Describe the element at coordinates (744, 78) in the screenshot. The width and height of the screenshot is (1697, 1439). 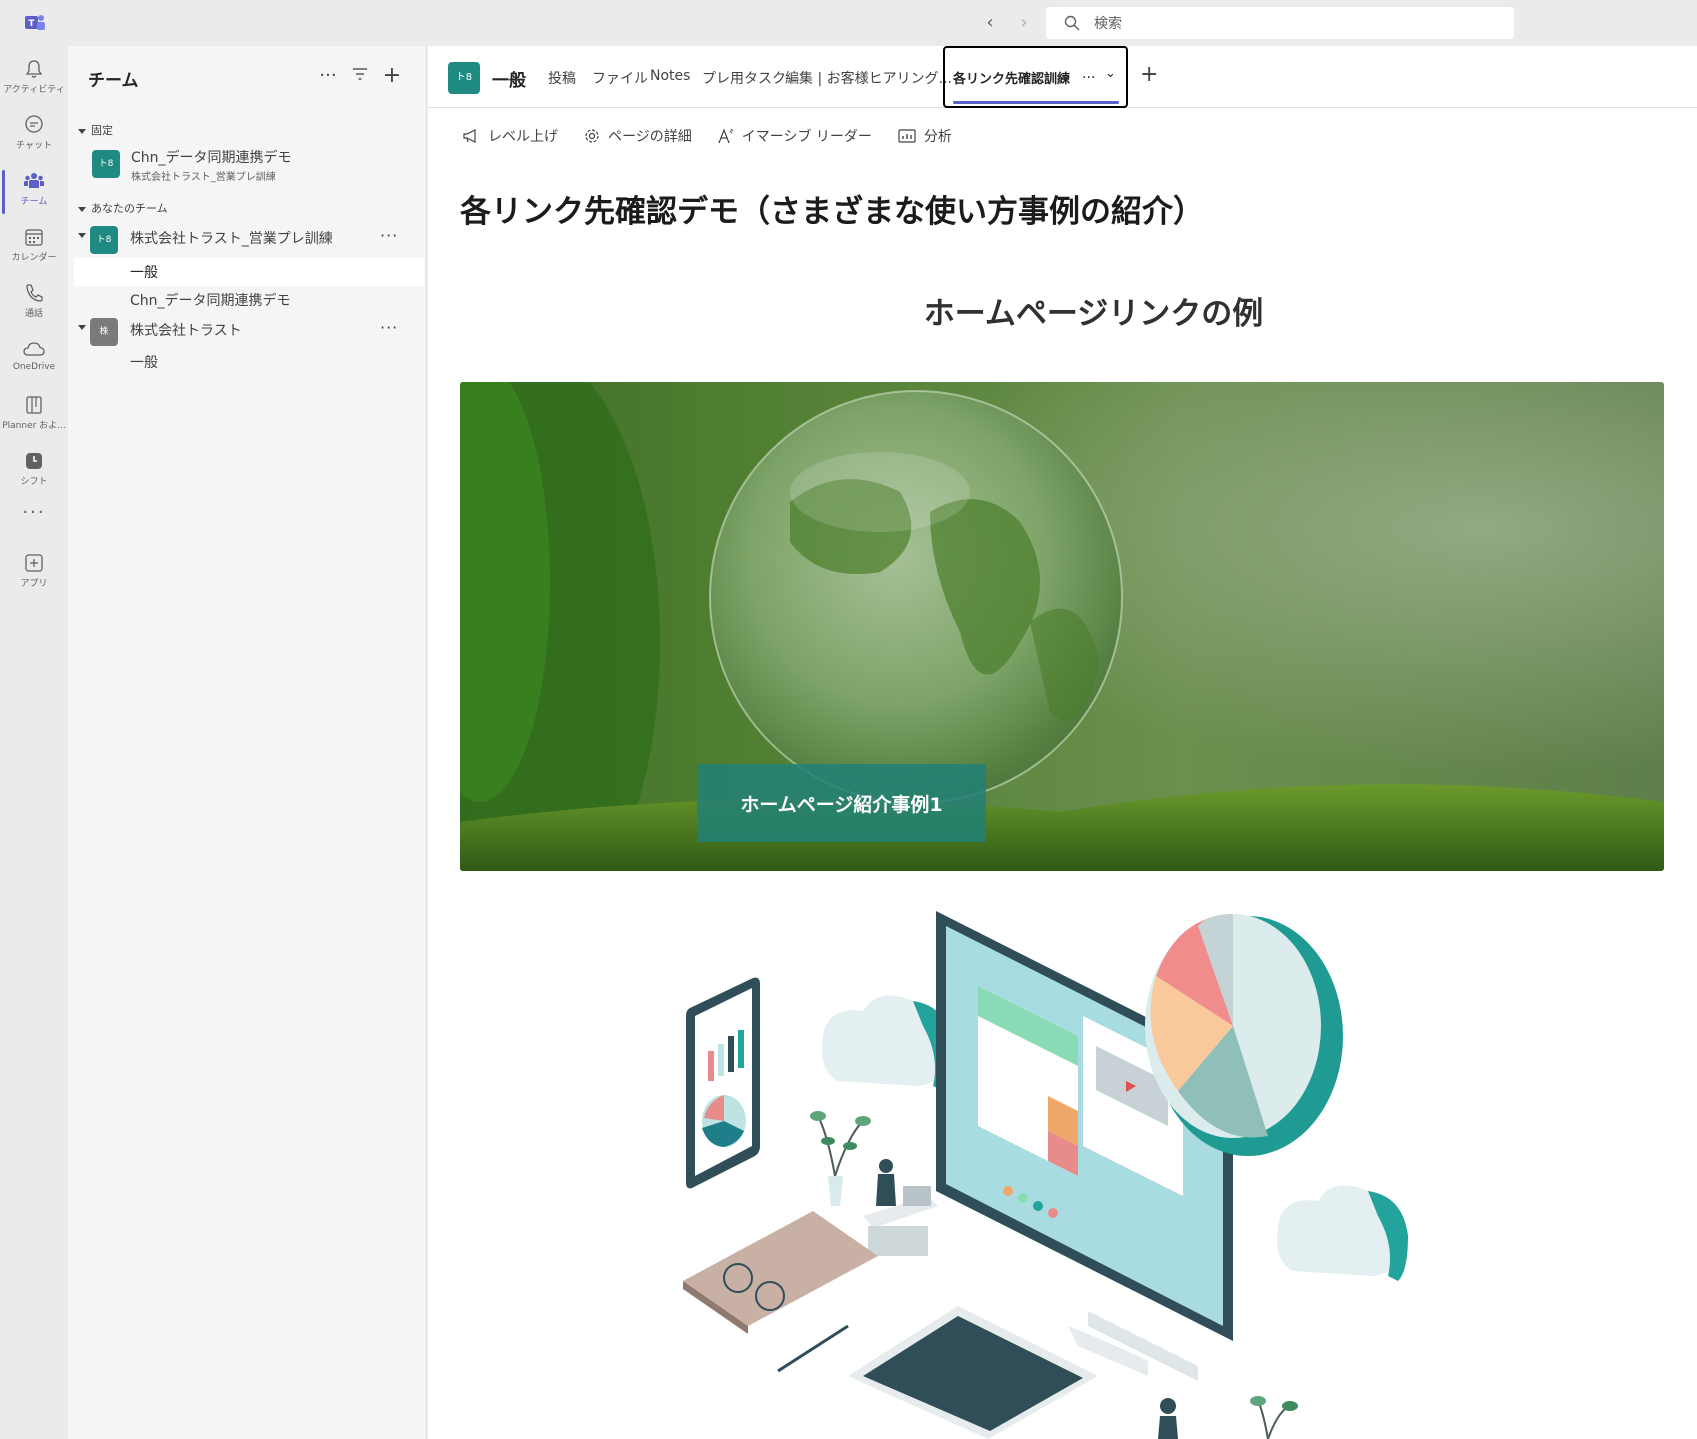
I see `tab-pre-tasks: プレ用タスク` at that location.